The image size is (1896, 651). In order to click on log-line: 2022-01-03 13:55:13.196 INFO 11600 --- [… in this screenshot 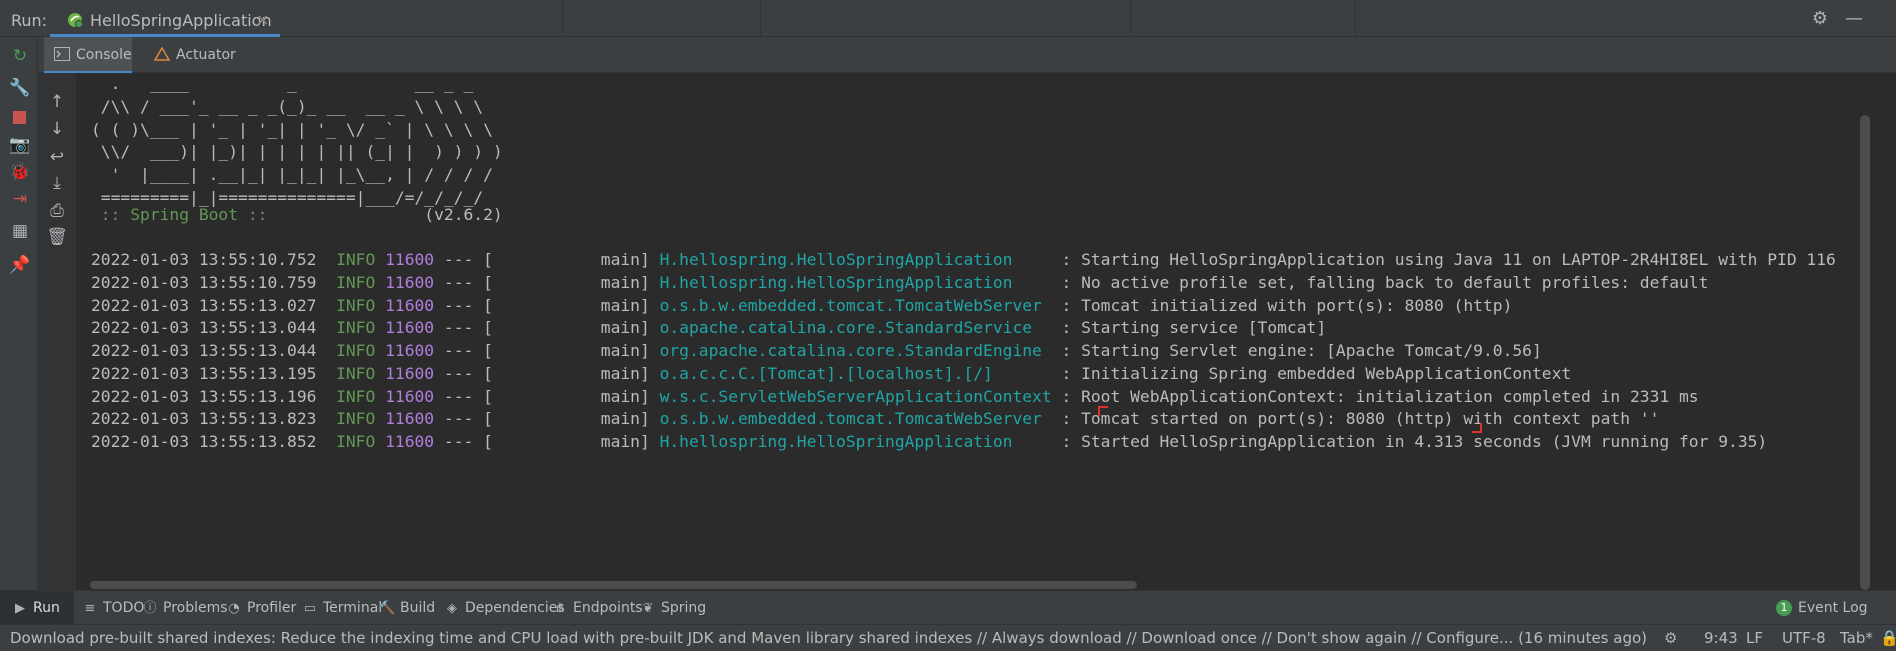, I will do `click(895, 397)`.